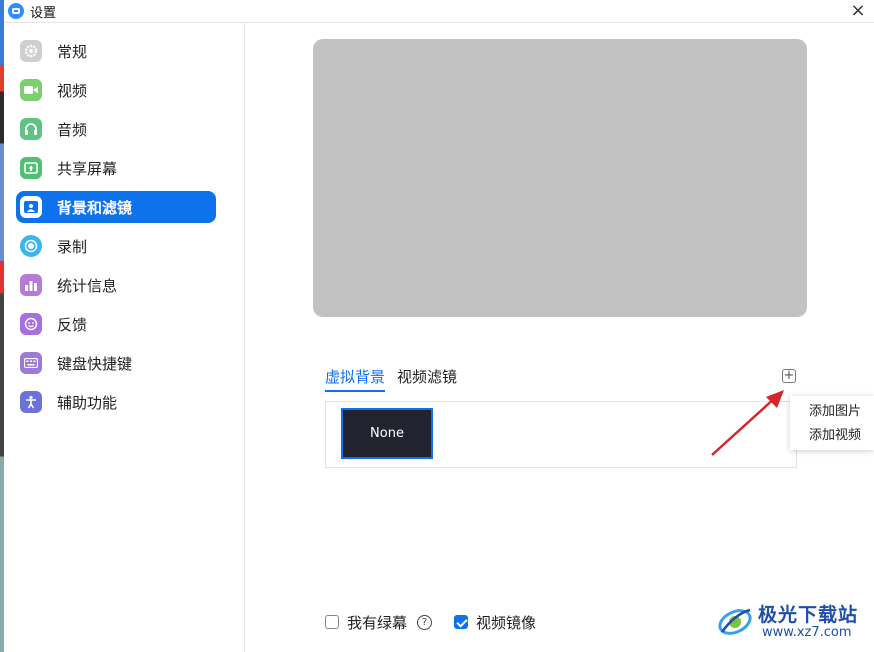 This screenshot has width=874, height=652. What do you see at coordinates (31, 51) in the screenshot?
I see `gear-icon` at bounding box center [31, 51].